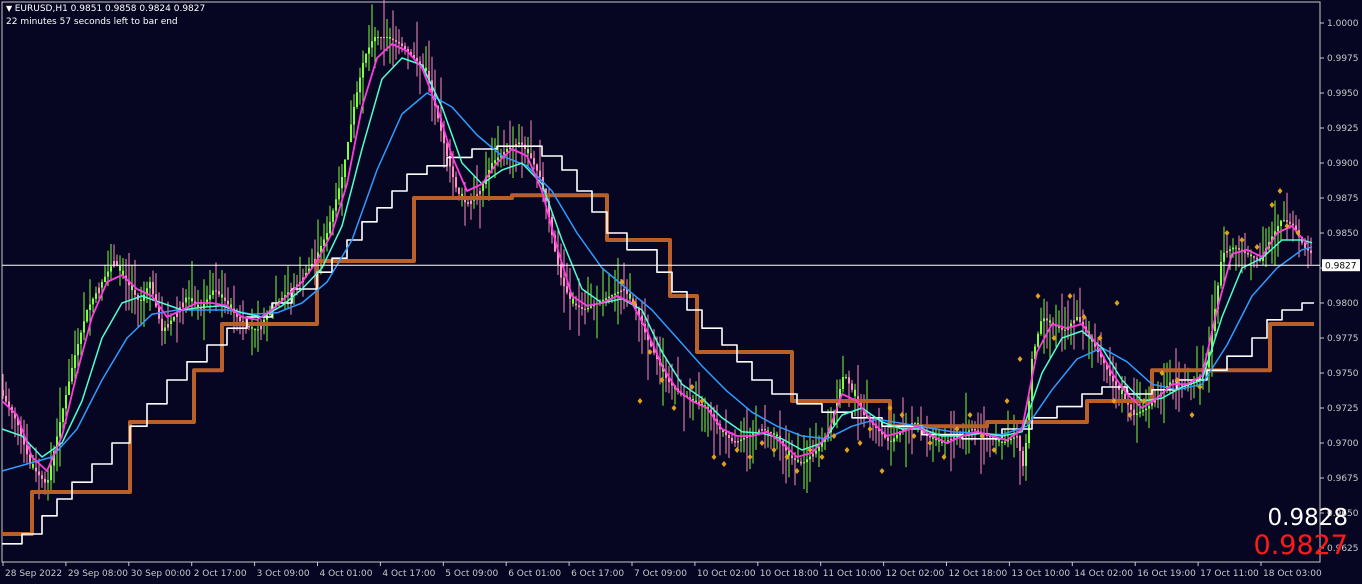 This screenshot has height=584, width=1362. Describe the element at coordinates (1343, 304) in the screenshot. I see `y-tick-label: 0.9800` at that location.